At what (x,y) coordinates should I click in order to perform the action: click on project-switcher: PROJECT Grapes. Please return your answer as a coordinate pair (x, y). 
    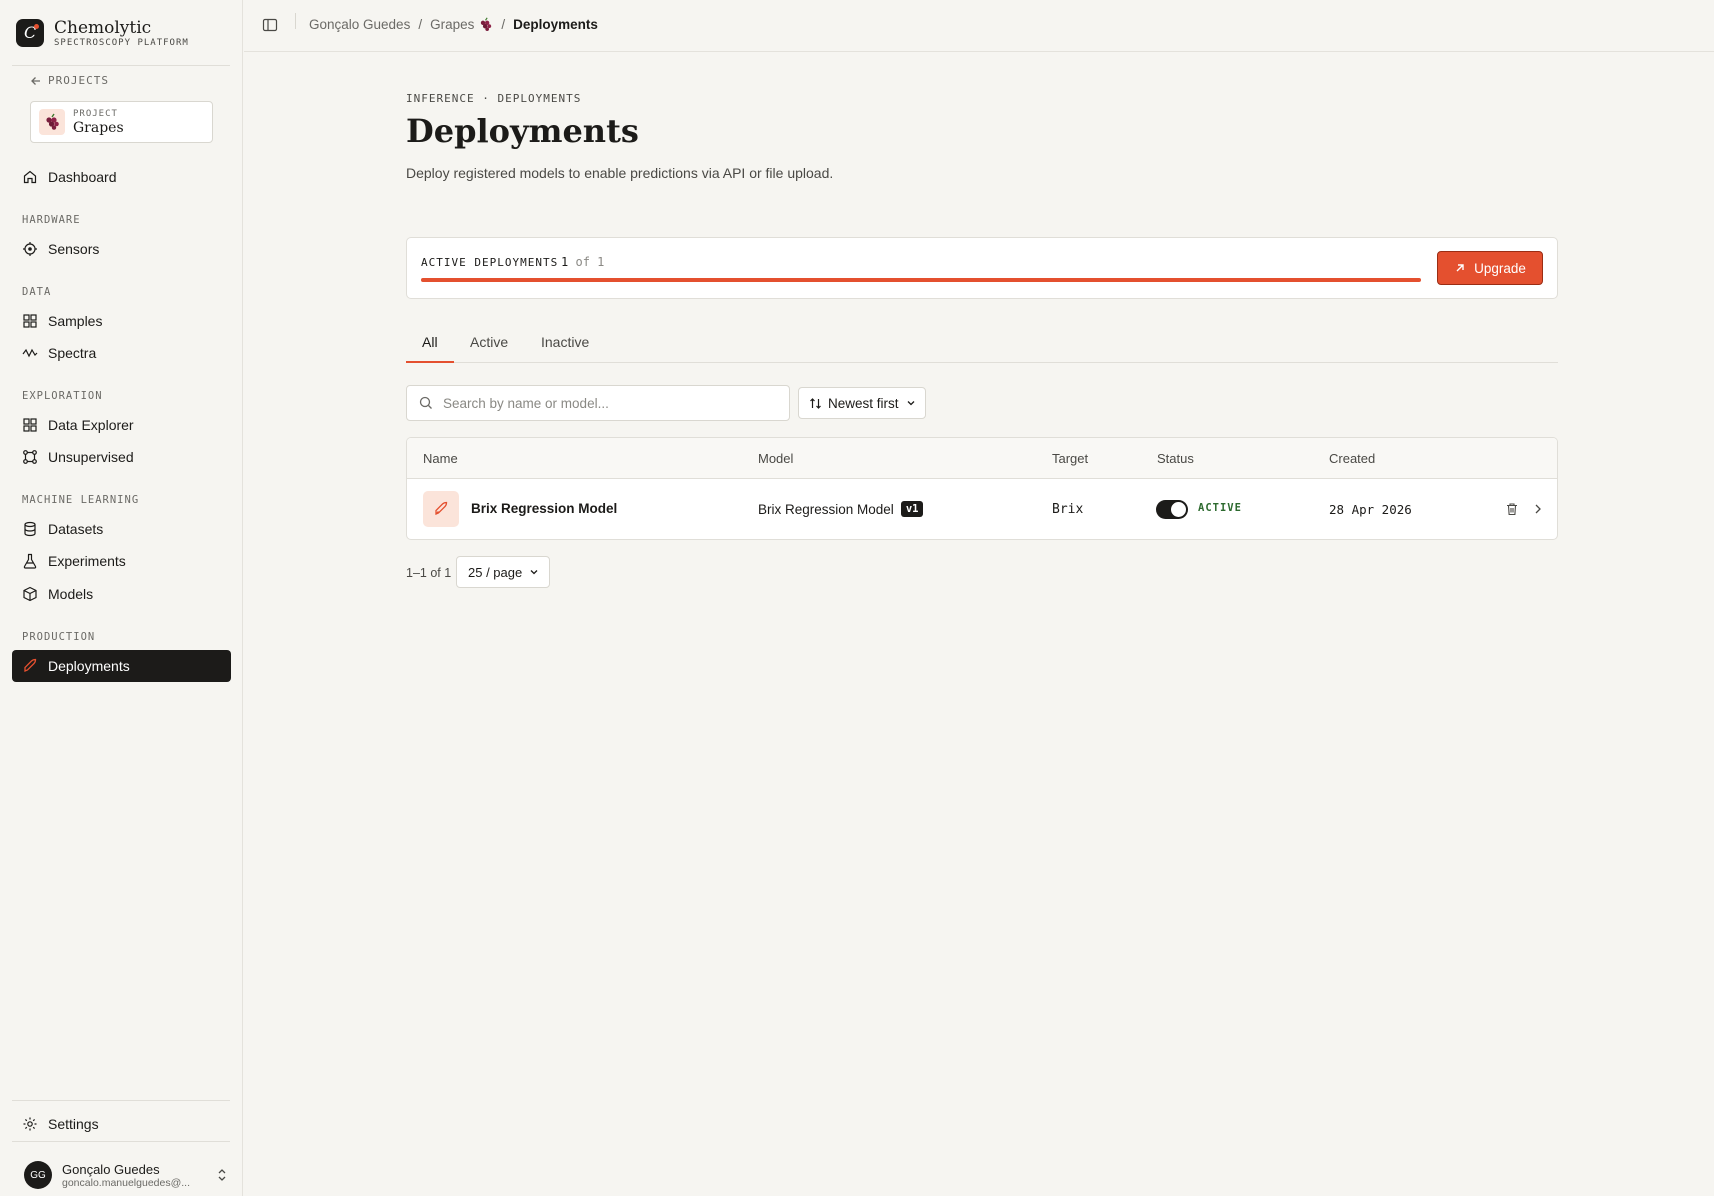
    Looking at the image, I should click on (121, 122).